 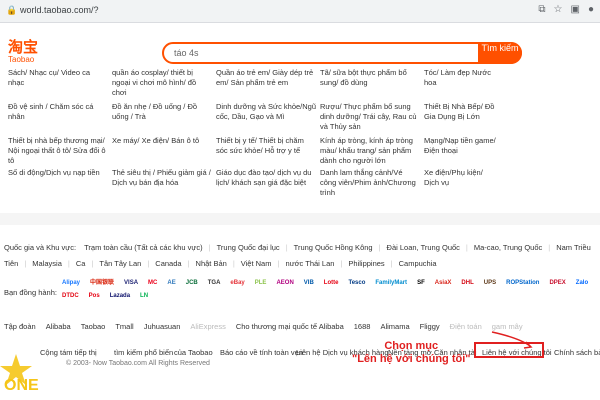 I want to click on group-link: Điện toán, so click(x=466, y=326).